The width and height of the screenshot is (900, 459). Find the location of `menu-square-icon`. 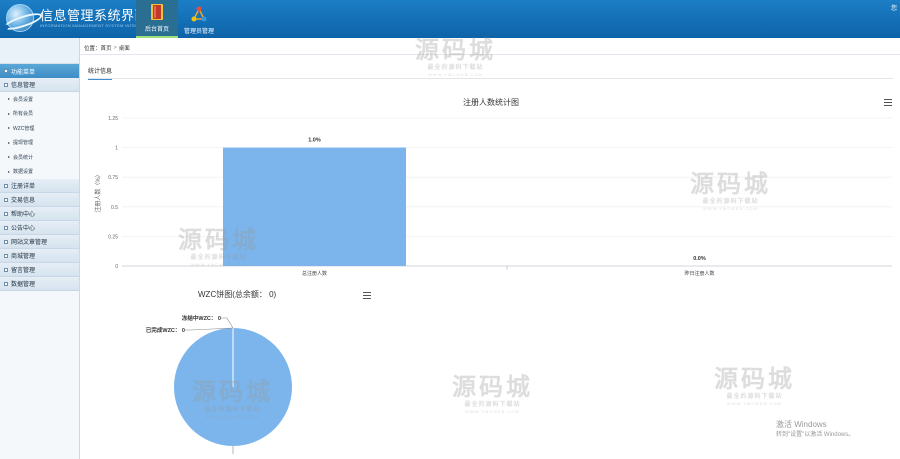

menu-square-icon is located at coordinates (6, 71).